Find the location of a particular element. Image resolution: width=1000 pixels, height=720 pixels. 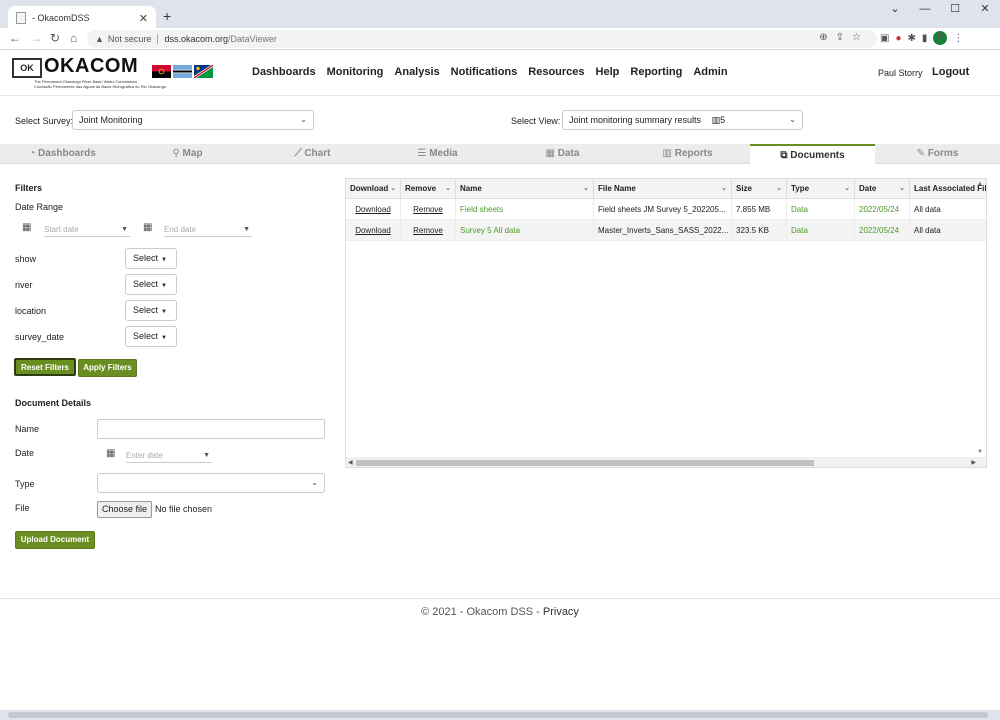

table-cell-name: Survey 5 All data is located at coordinates (525, 230).